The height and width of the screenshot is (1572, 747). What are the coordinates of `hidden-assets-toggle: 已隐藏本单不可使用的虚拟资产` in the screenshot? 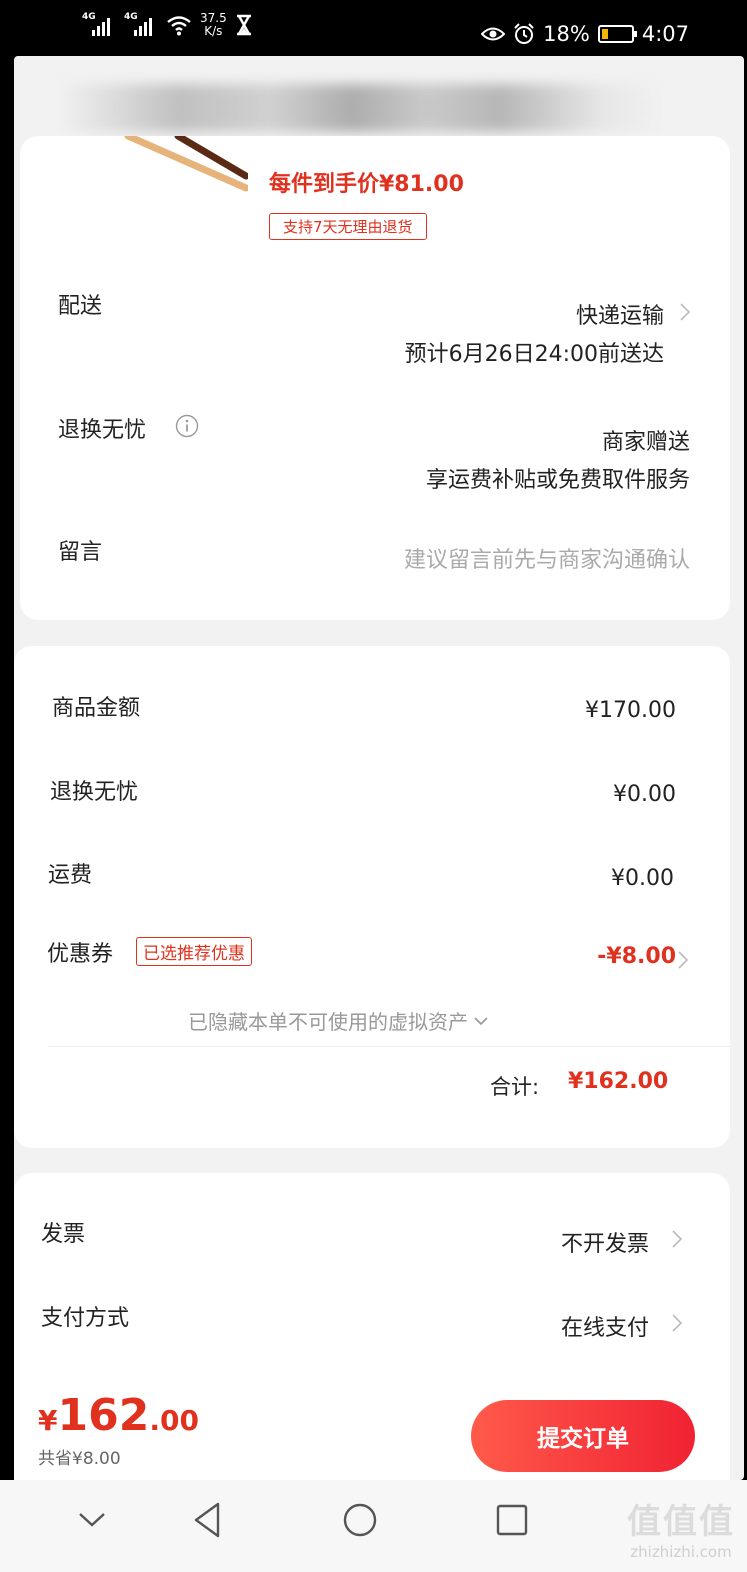 It's located at (338, 1020).